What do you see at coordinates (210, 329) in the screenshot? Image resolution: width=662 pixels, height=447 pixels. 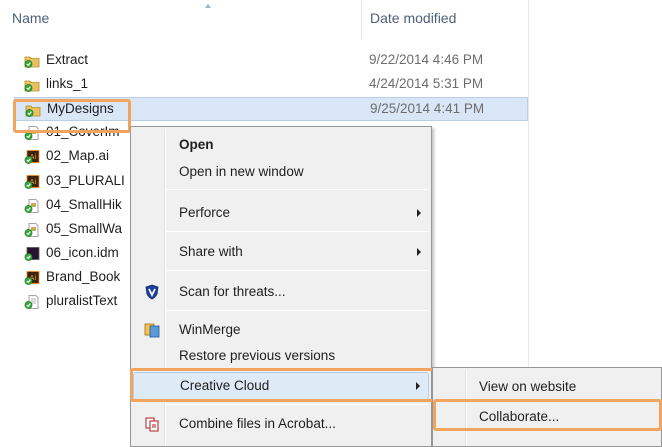 I see `menu-item-label: WinMerge` at bounding box center [210, 329].